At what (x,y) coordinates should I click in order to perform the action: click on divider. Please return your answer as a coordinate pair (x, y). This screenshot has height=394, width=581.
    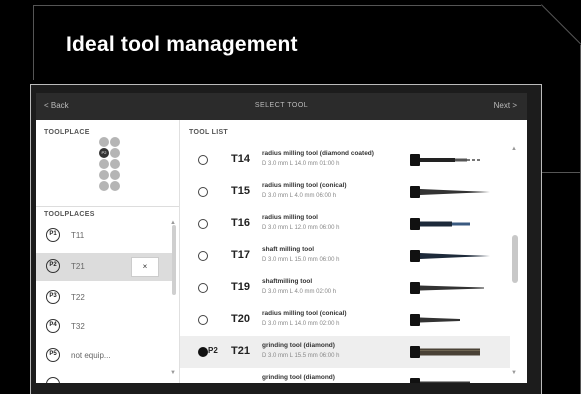
    Looking at the image, I should click on (107, 206).